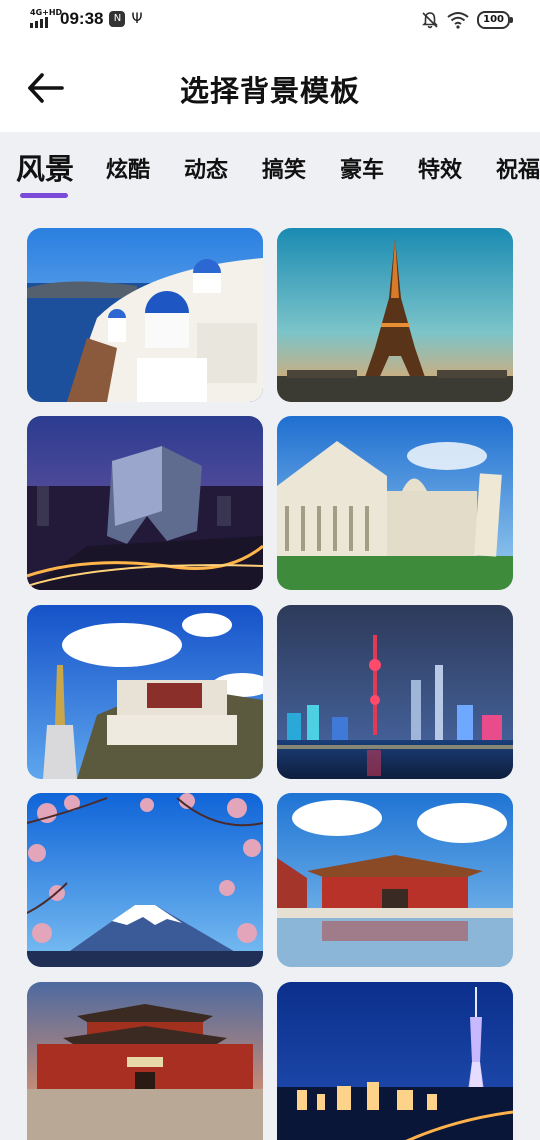  I want to click on potala-palace-image, so click(145, 692).